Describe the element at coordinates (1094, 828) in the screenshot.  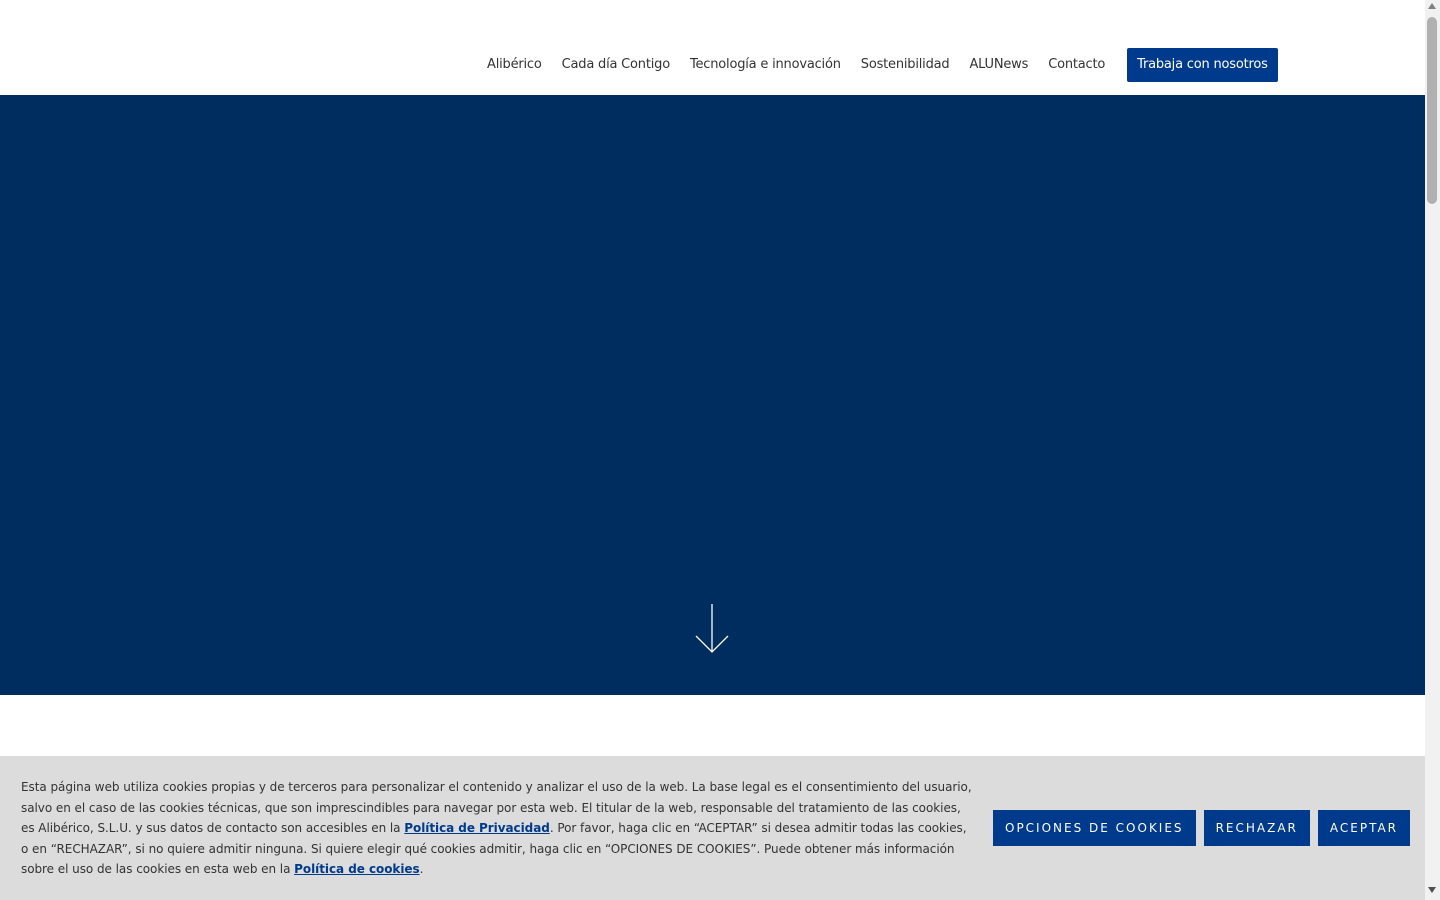
I see `cookie-options-button: OPCIONES DE COOKIES` at that location.